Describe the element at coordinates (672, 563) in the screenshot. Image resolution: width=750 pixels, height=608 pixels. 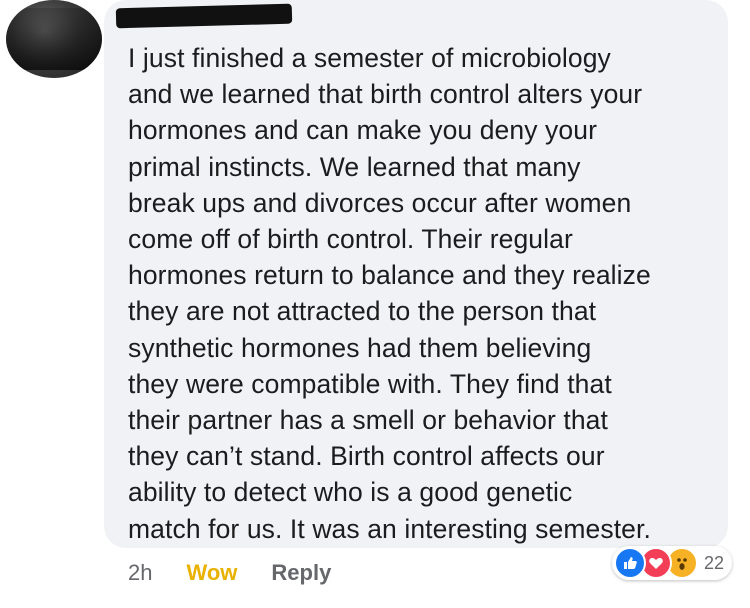
I see `reaction-summary: 22` at that location.